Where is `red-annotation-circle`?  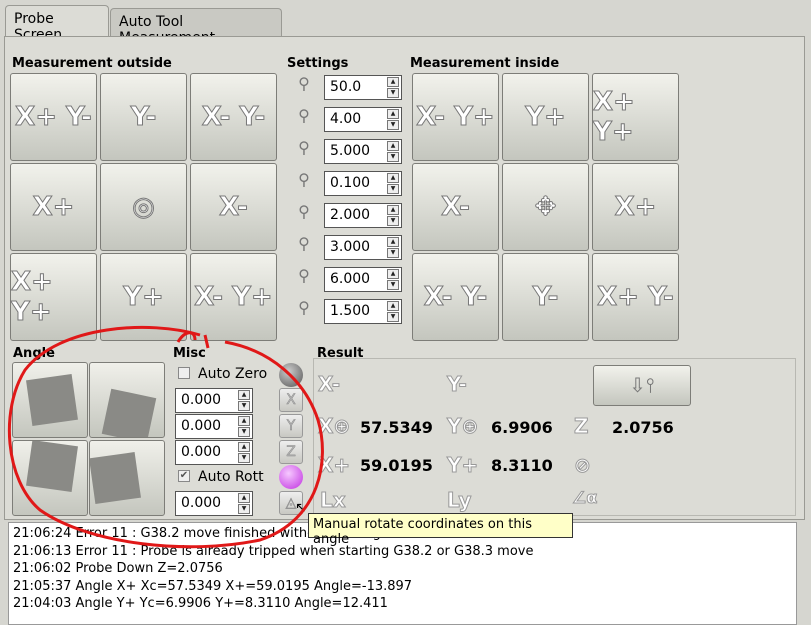 red-annotation-circle is located at coordinates (165, 437).